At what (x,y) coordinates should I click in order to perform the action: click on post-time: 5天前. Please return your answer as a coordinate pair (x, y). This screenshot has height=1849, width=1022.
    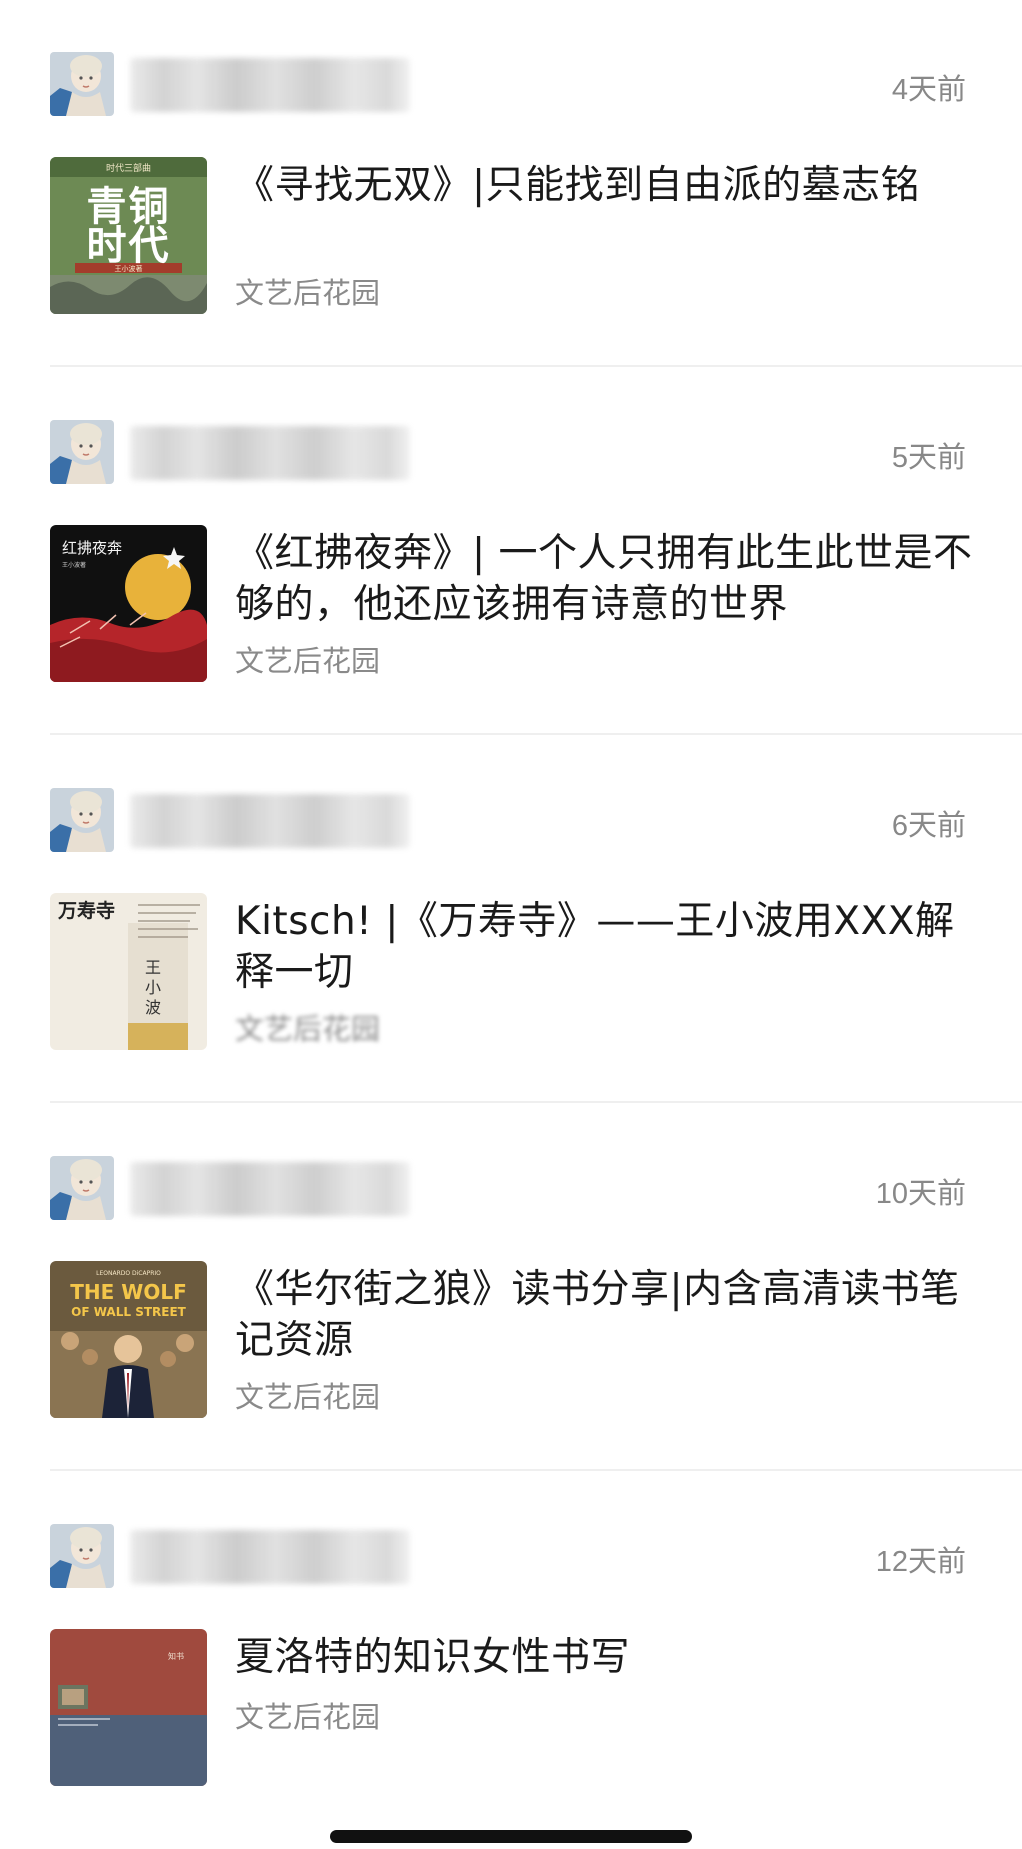
    Looking at the image, I should click on (928, 458).